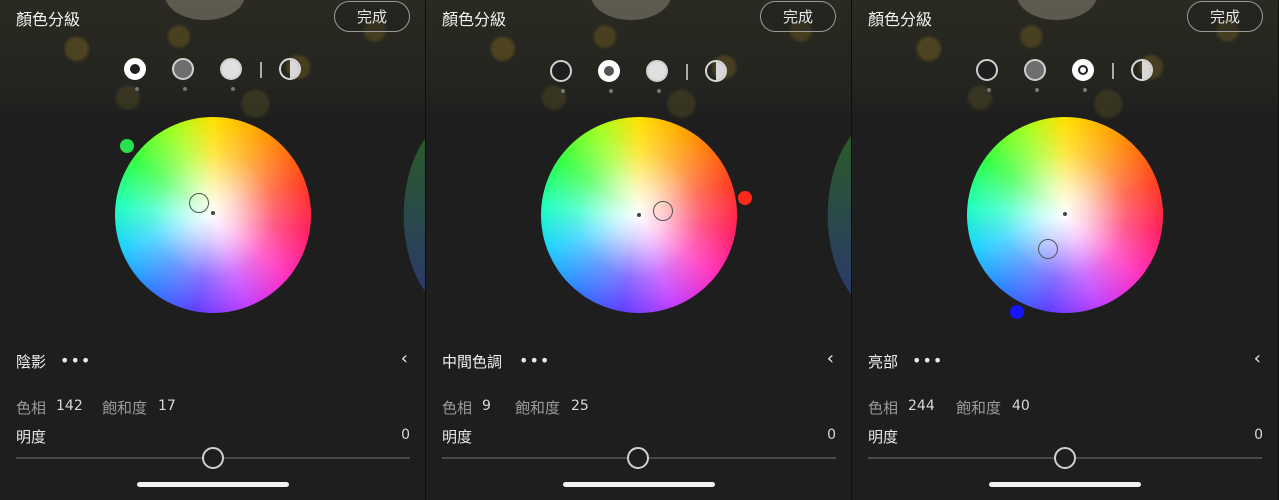 The height and width of the screenshot is (500, 1279). What do you see at coordinates (883, 362) in the screenshot?
I see `section-title: 亮部` at bounding box center [883, 362].